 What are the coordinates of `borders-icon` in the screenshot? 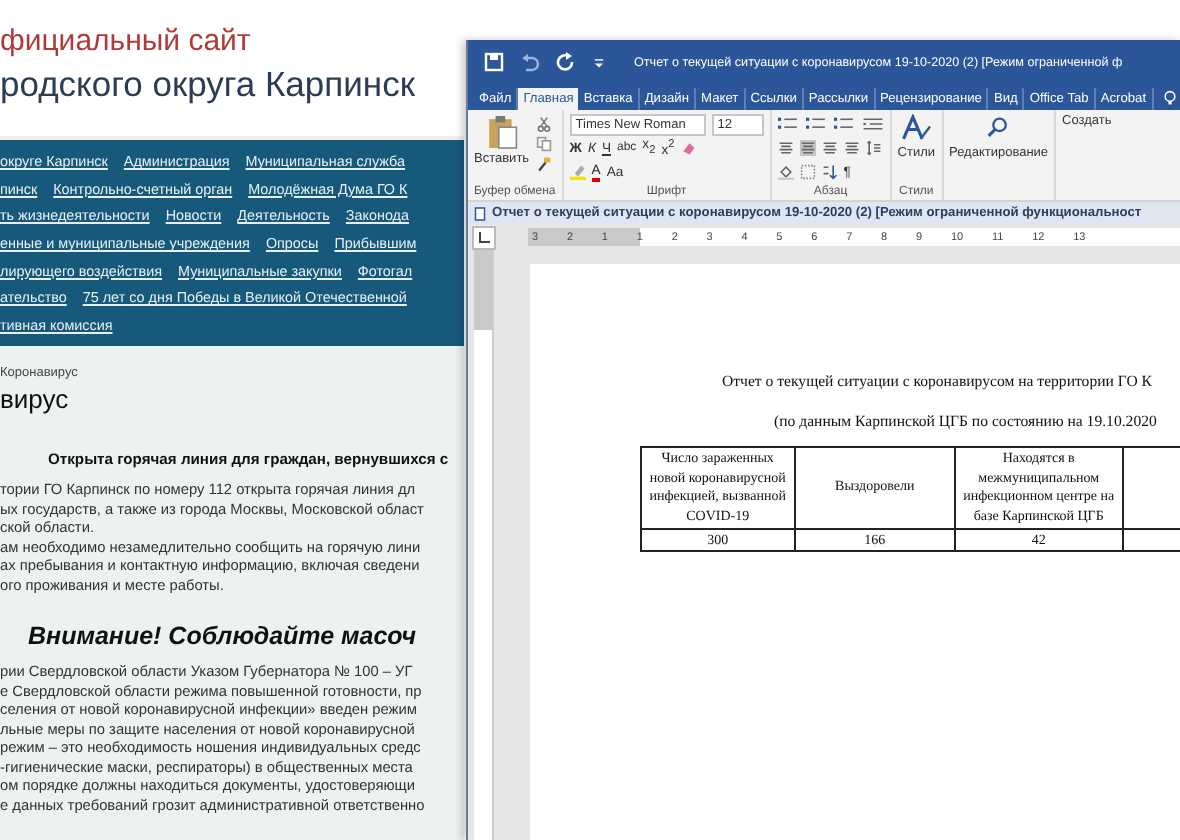 It's located at (807, 172).